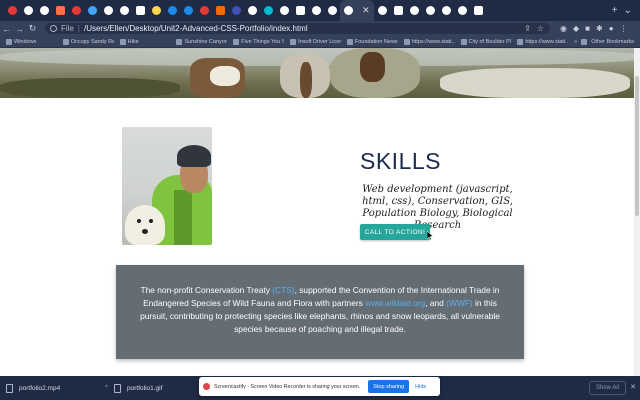 The height and width of the screenshot is (400, 640). I want to click on reload-icon: ↻, so click(32, 28).